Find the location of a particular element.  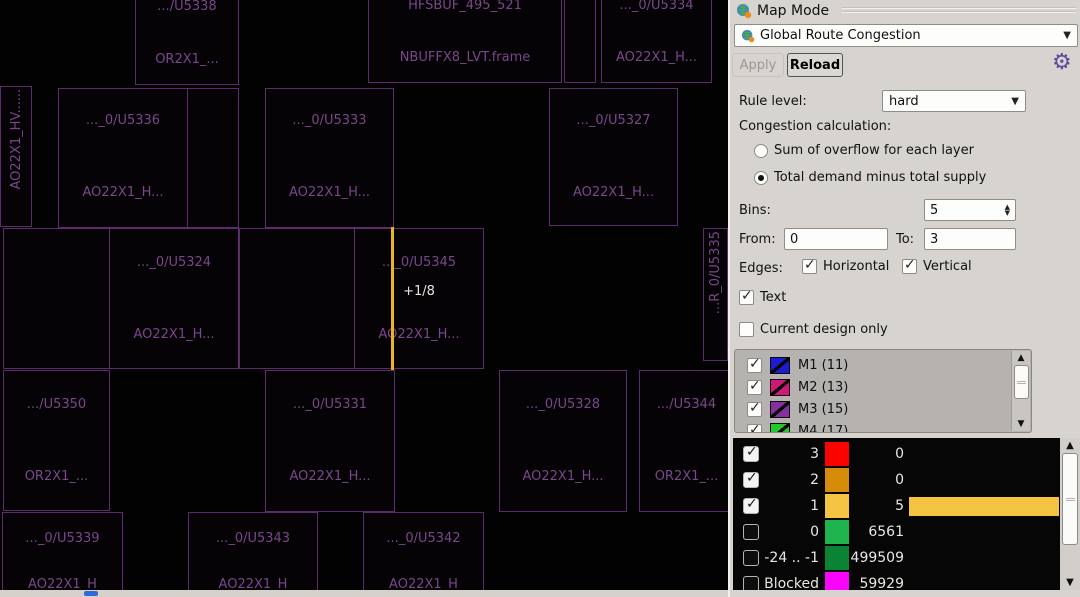

cell-empty-a is located at coordinates (580, 41).